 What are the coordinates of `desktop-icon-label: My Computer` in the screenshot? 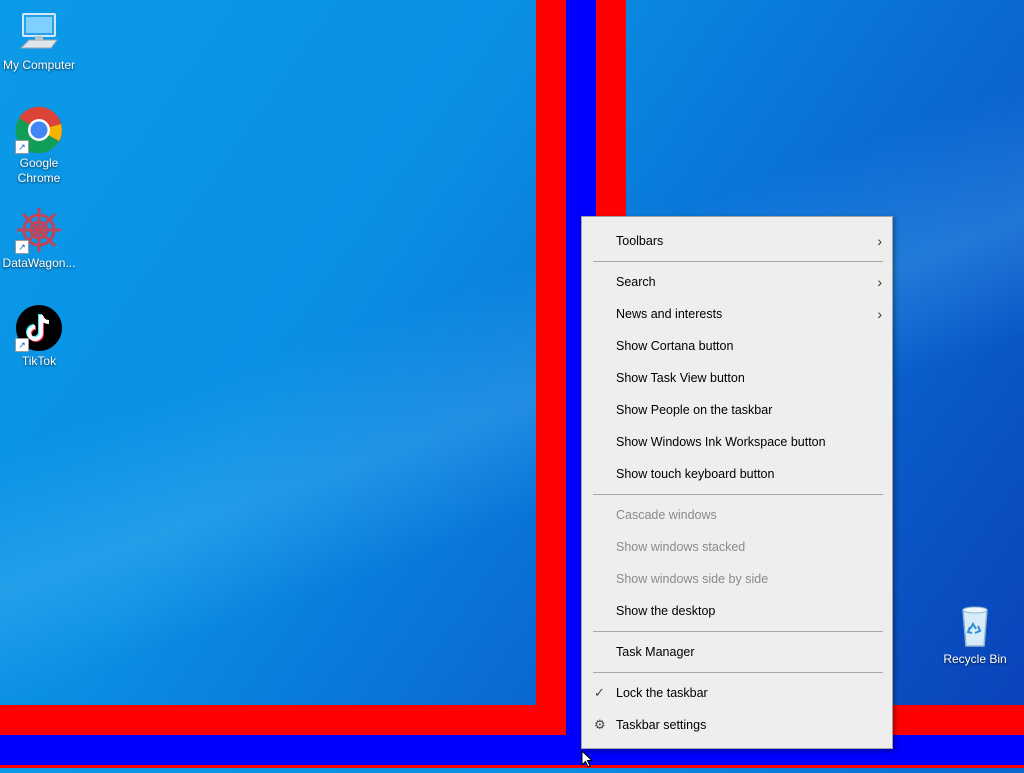 It's located at (39, 65).